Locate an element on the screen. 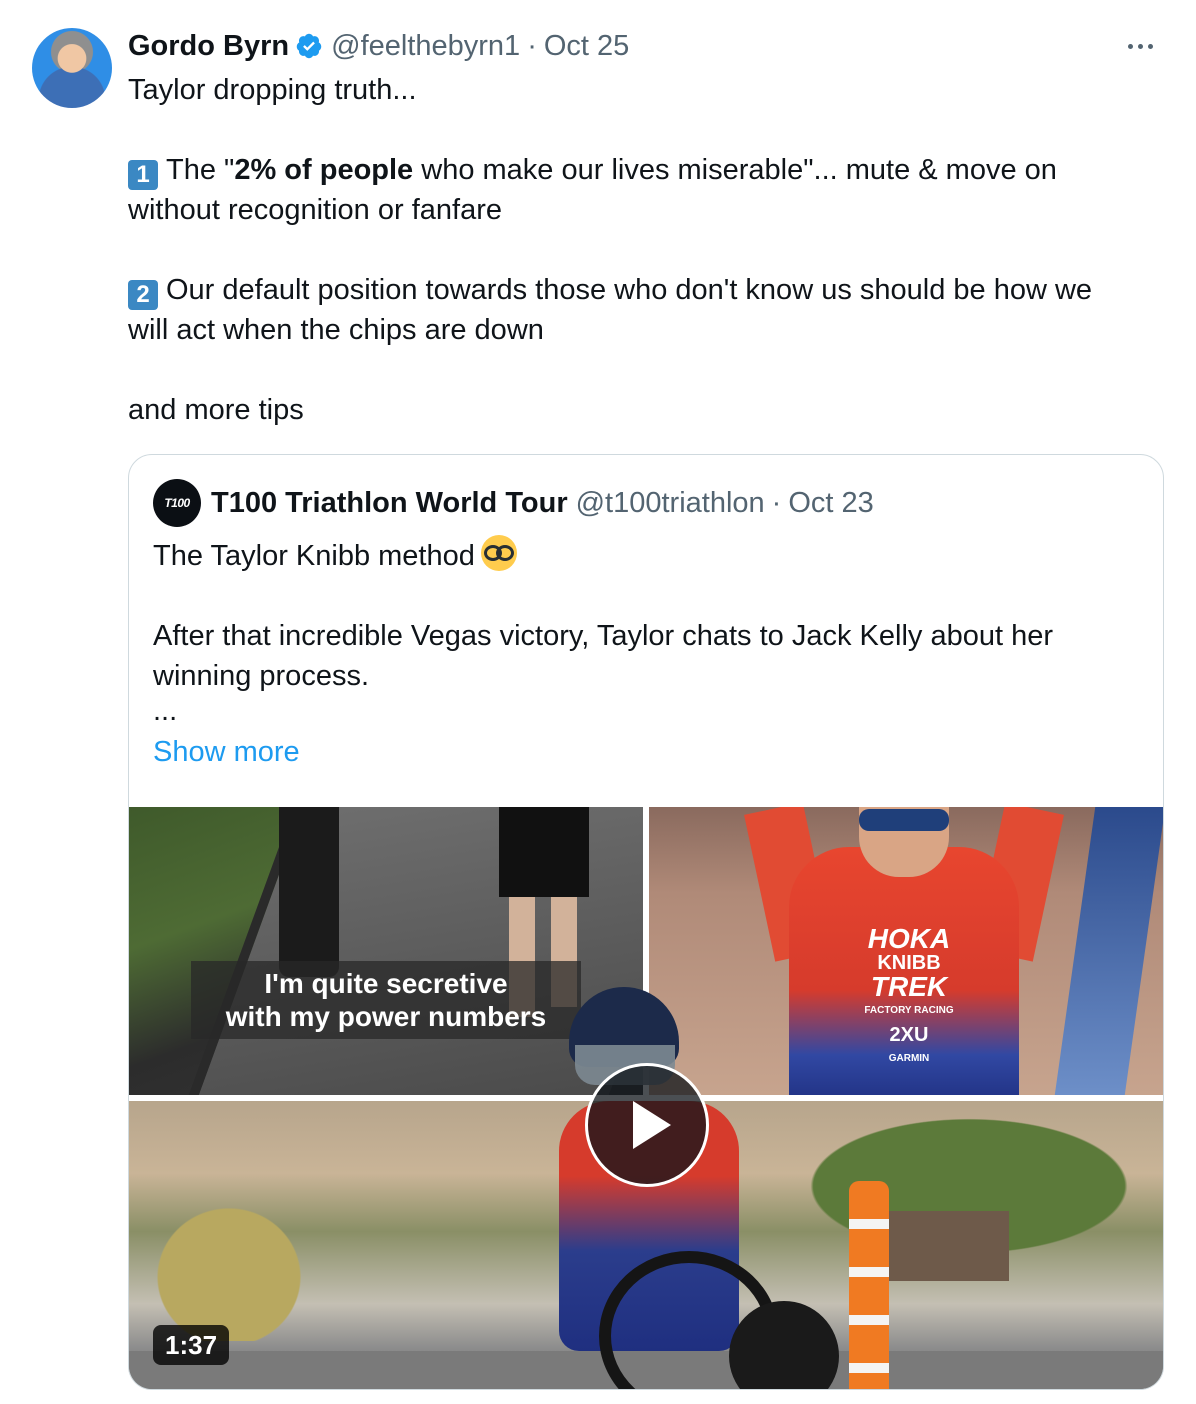 Image resolution: width=1196 pixels, height=1404 pixels. keycap-one-icon: 1 is located at coordinates (143, 175).